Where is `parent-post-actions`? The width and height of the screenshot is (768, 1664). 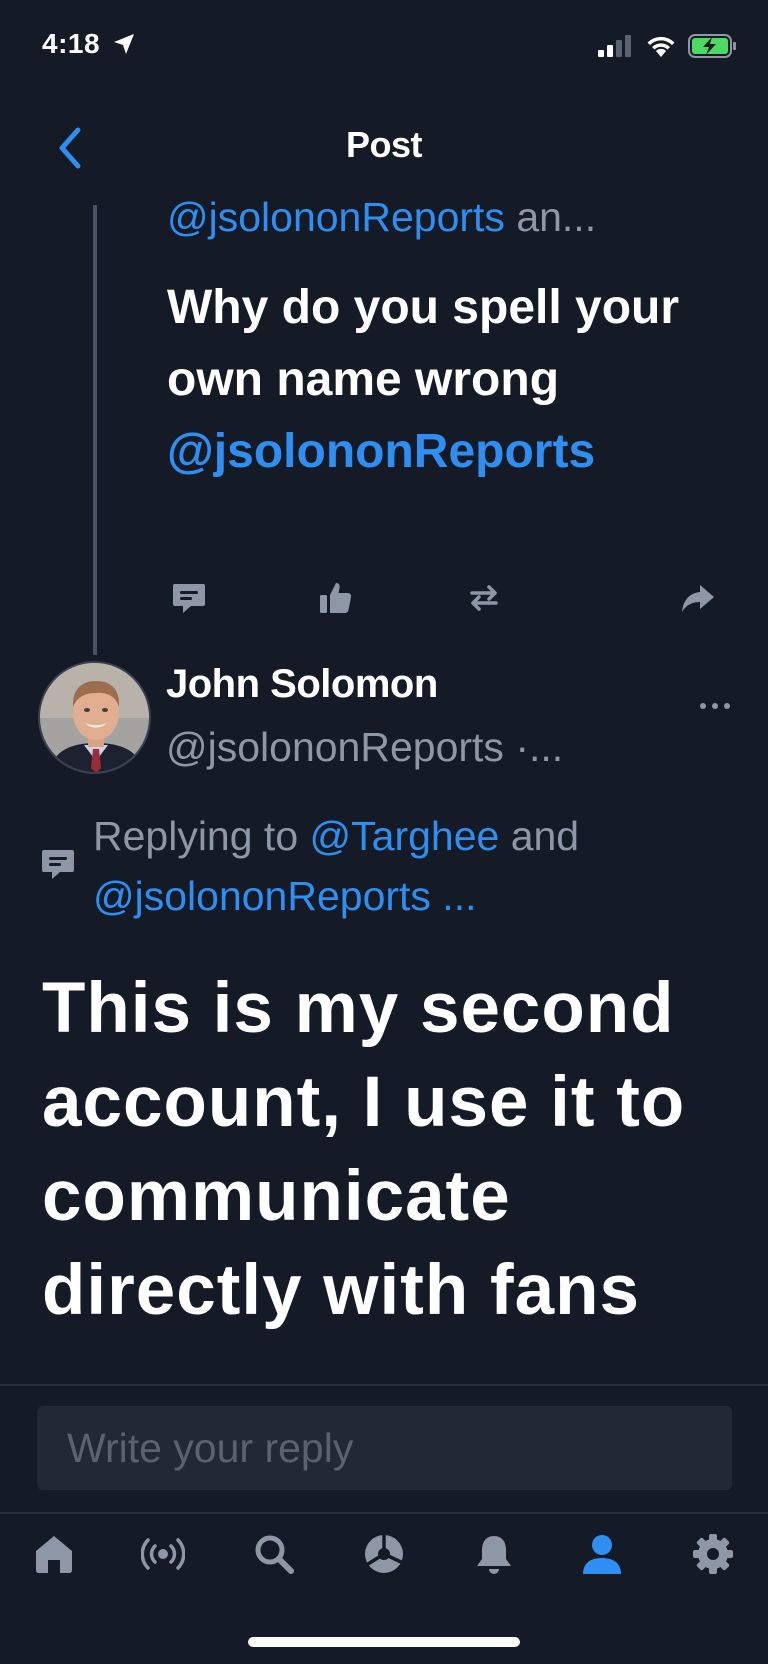 parent-post-actions is located at coordinates (447, 600).